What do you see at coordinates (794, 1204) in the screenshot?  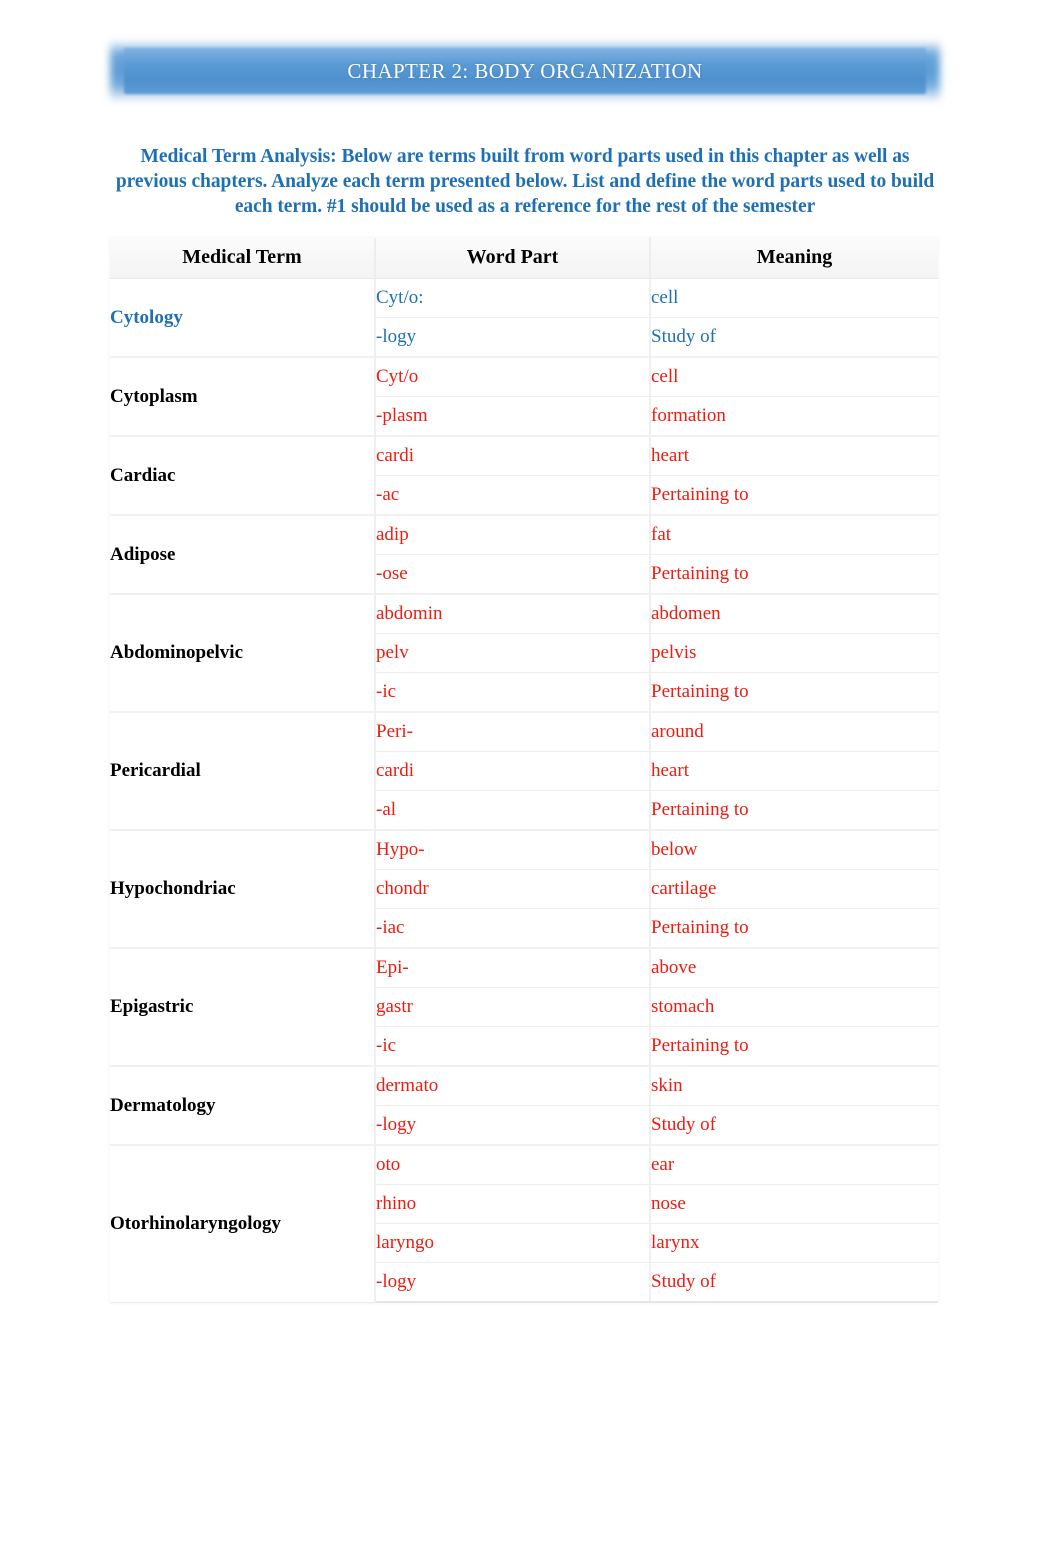 I see `meaning-cell: nose` at bounding box center [794, 1204].